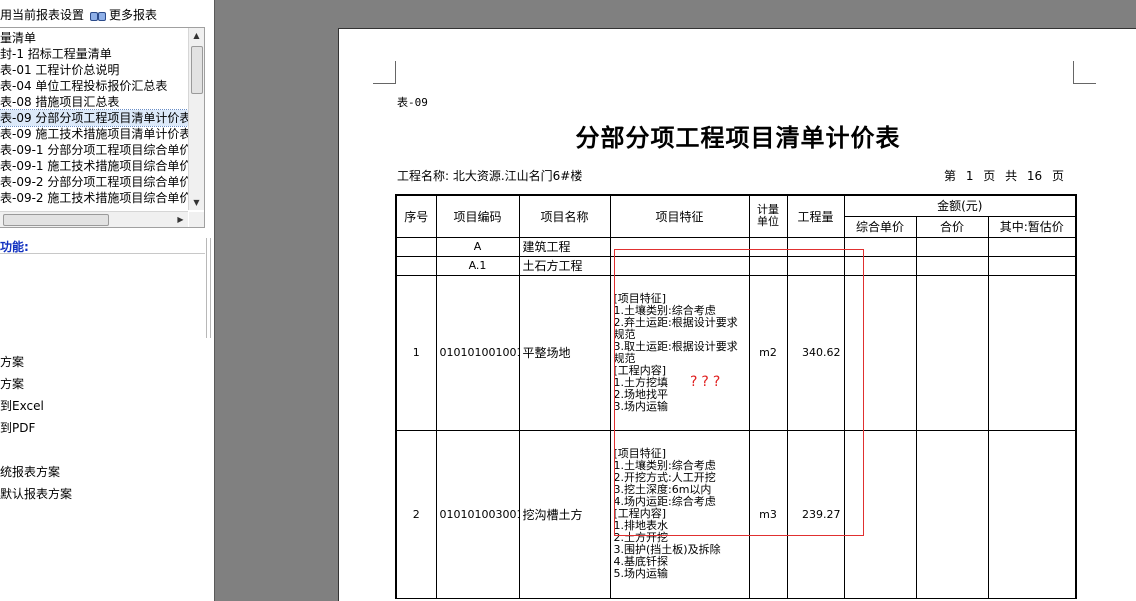  I want to click on report-list-item: 表-09-2 施工技术措施项目综合单价, so click(94, 198).